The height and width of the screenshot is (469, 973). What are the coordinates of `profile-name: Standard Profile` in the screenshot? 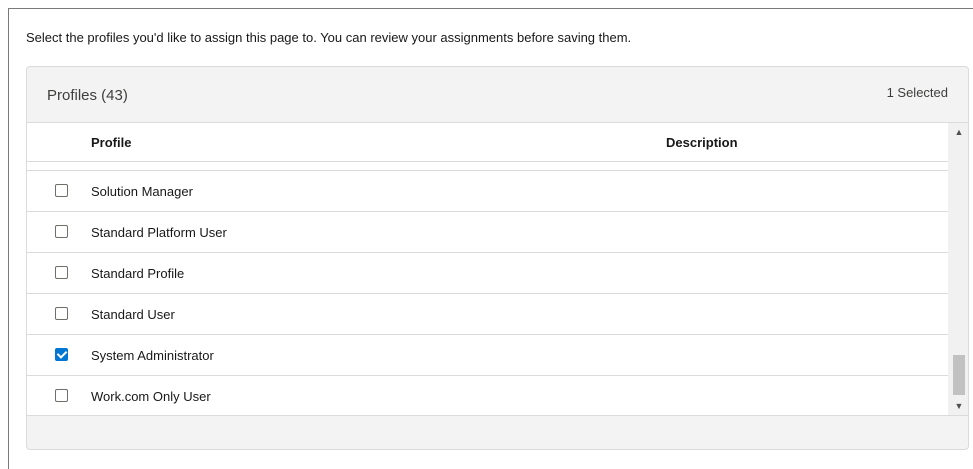 It's located at (138, 273).